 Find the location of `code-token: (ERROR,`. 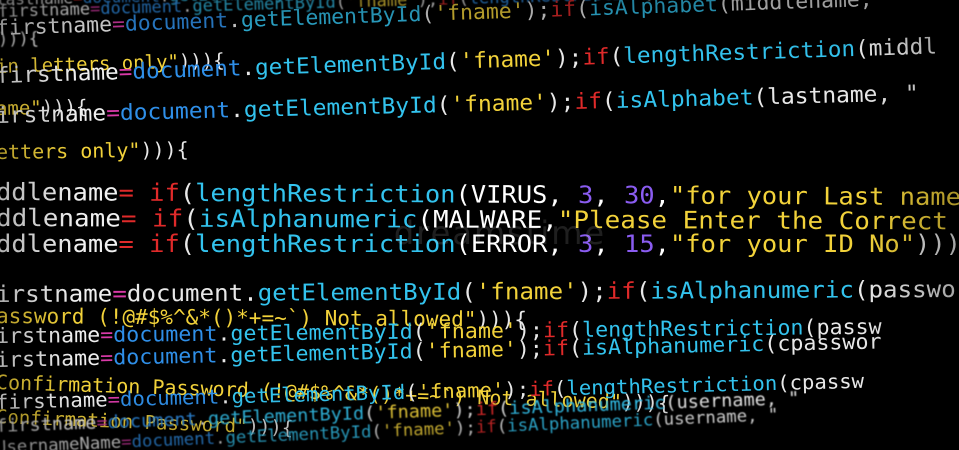

code-token: (ERROR, is located at coordinates (517, 244).